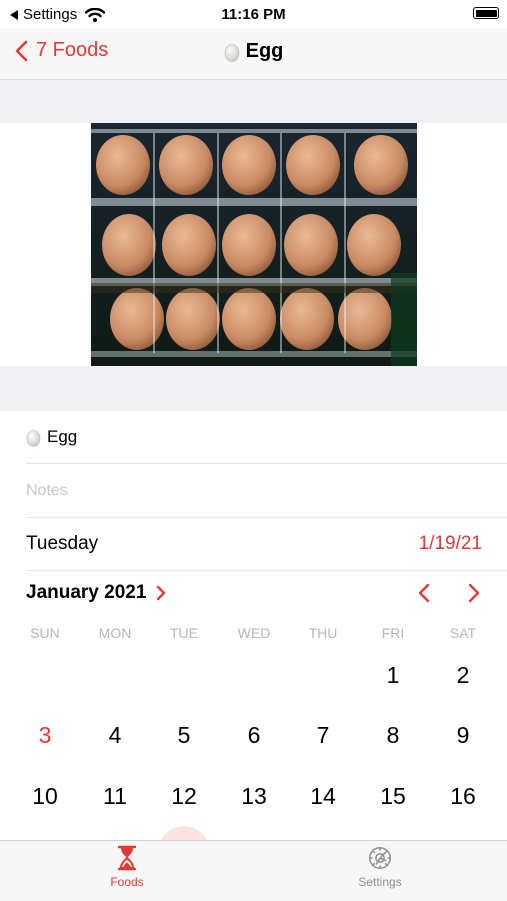 The width and height of the screenshot is (507, 901). Describe the element at coordinates (127, 882) in the screenshot. I see `tab-foods-label: Foods` at that location.